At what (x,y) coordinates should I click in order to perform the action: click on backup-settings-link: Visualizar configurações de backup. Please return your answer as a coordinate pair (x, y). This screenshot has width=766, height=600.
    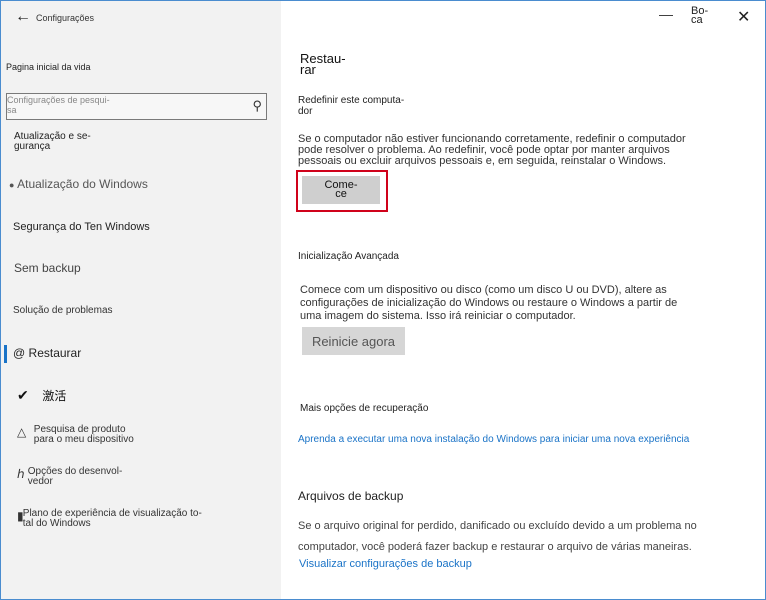
    Looking at the image, I should click on (385, 564).